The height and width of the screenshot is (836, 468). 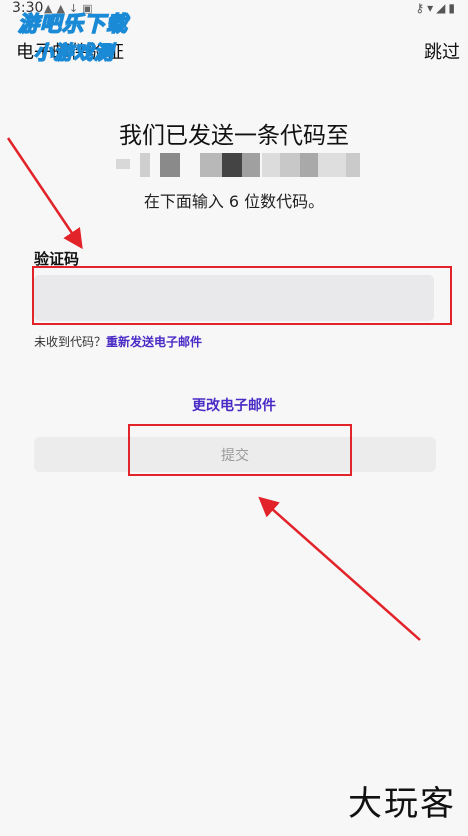 I want to click on key-icon: ⚷, so click(x=421, y=8).